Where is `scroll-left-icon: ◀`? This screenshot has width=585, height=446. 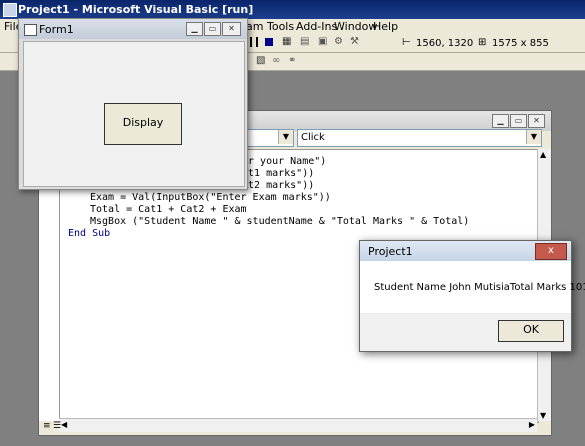
scroll-left-icon: ◀ is located at coordinates (64, 424).